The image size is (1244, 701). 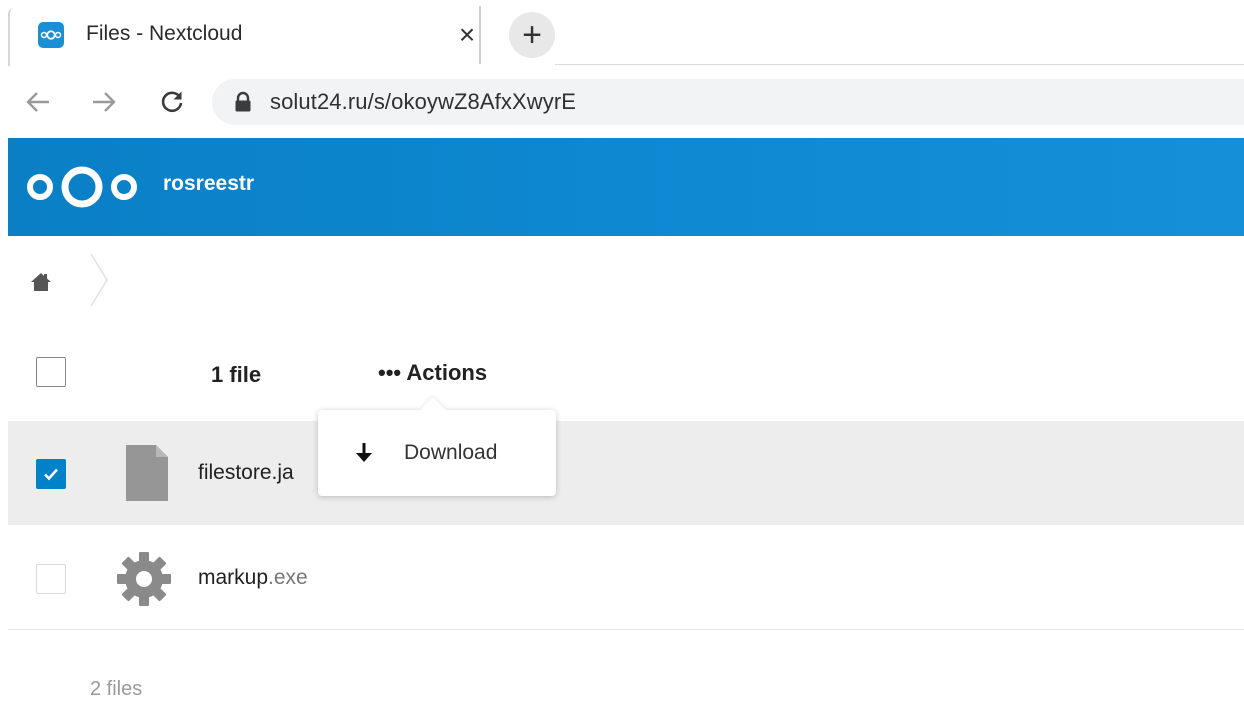 What do you see at coordinates (626, 187) in the screenshot?
I see `app-header: rosreestr` at bounding box center [626, 187].